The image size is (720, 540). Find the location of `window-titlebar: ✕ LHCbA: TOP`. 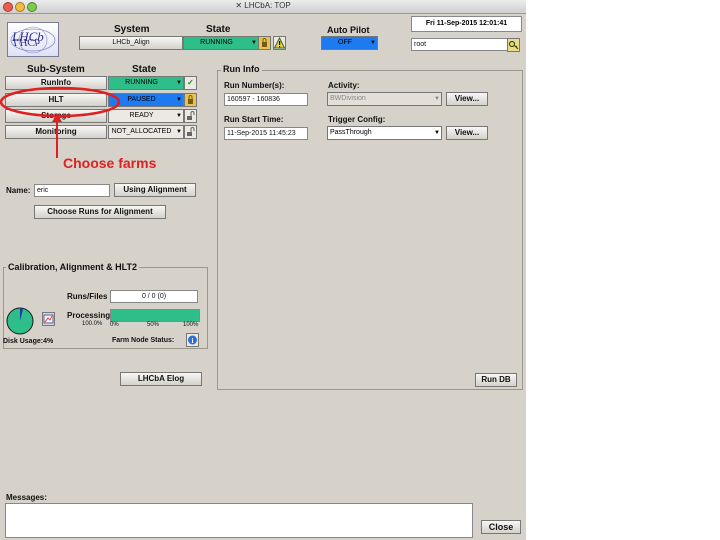

window-titlebar: ✕ LHCbA: TOP is located at coordinates (263, 7).